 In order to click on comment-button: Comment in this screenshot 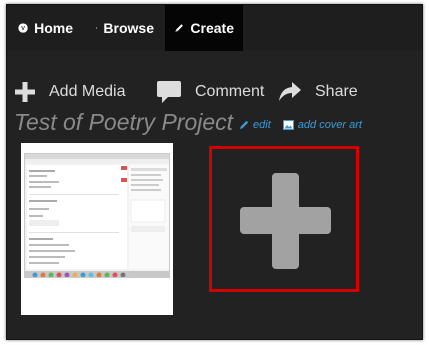, I will do `click(210, 92)`.